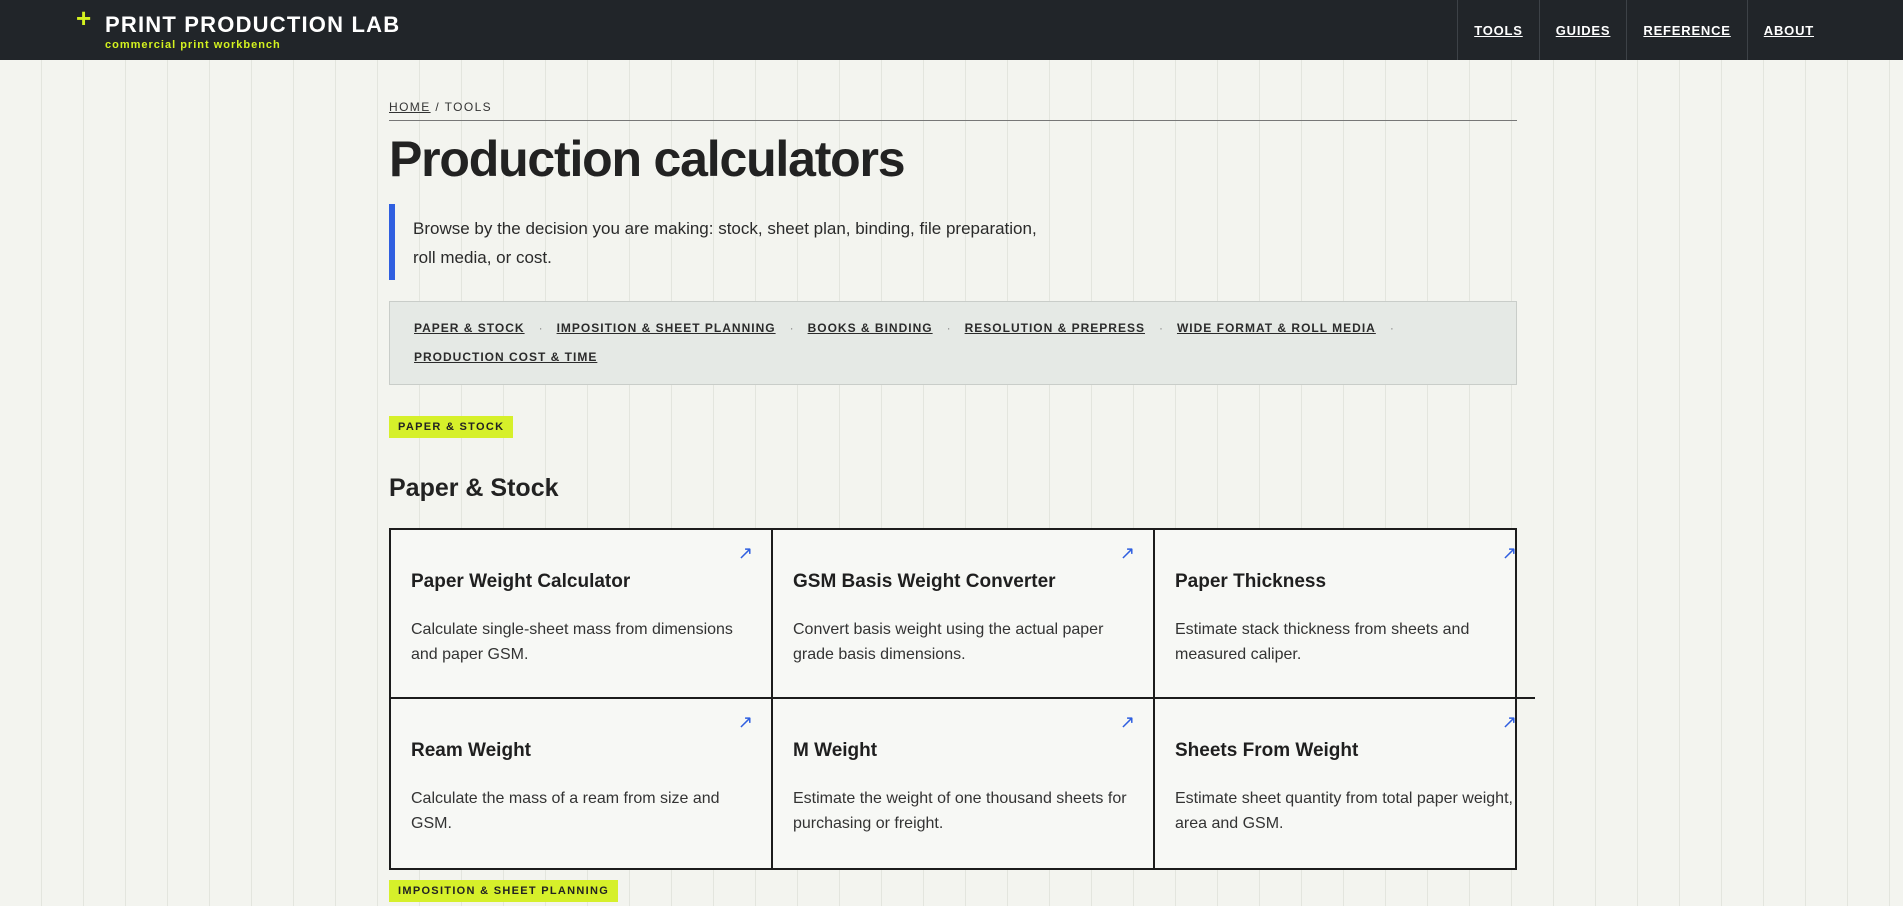  Describe the element at coordinates (474, 488) in the screenshot. I see `section-title: Paper & Stock` at that location.